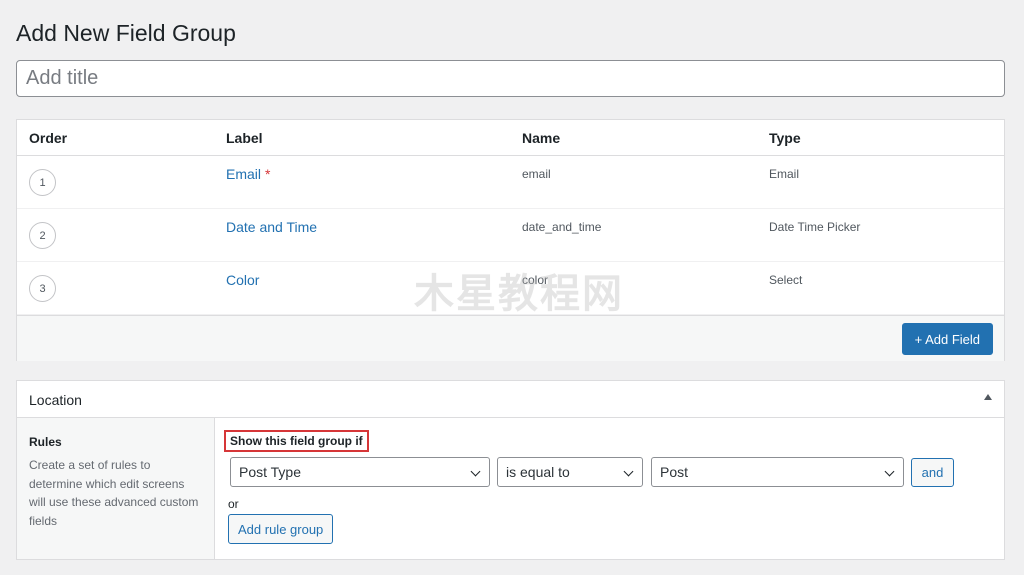  What do you see at coordinates (126, 33) in the screenshot?
I see `page-title: Add New Field Group` at bounding box center [126, 33].